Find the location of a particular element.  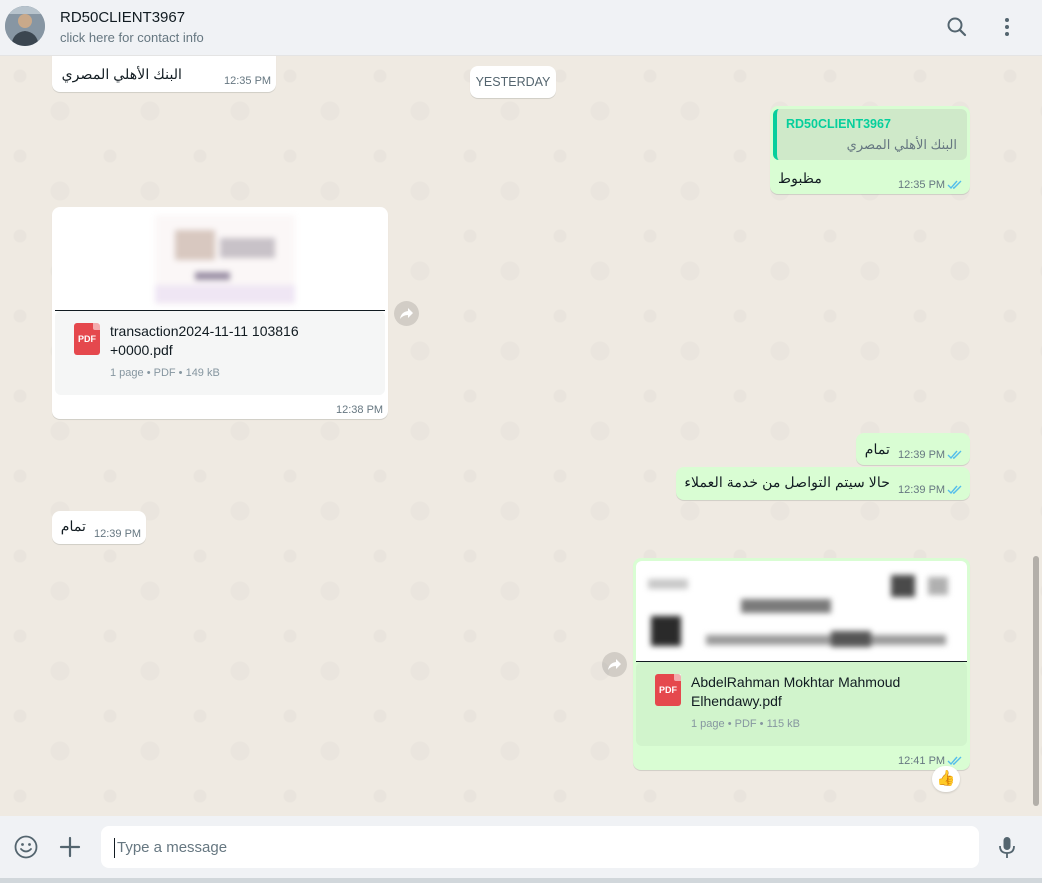

window-bottom-edge is located at coordinates (521, 880).